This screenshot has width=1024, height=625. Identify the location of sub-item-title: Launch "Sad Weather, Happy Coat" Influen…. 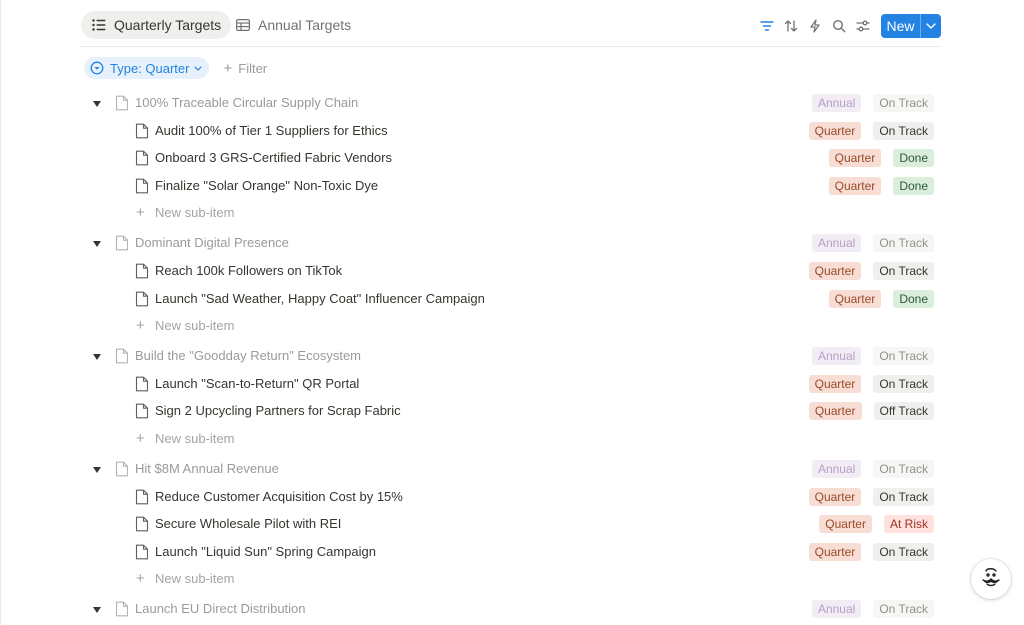
(320, 298).